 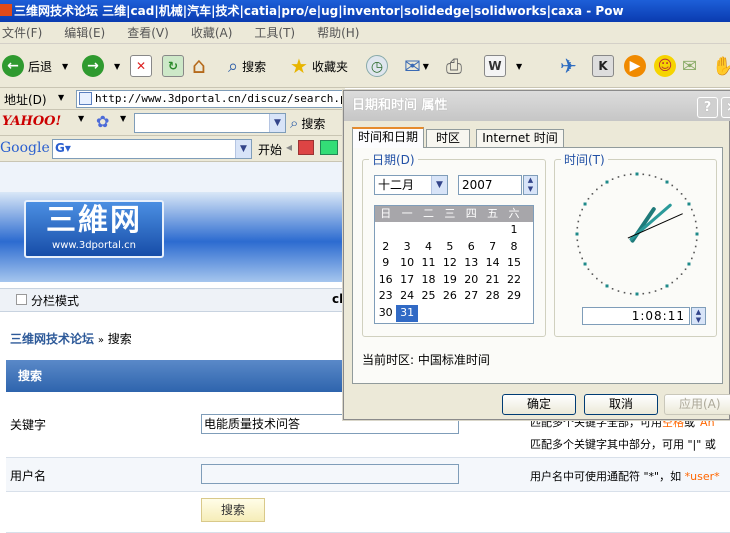 I want to click on year-spinner-input: 2007, so click(x=490, y=185).